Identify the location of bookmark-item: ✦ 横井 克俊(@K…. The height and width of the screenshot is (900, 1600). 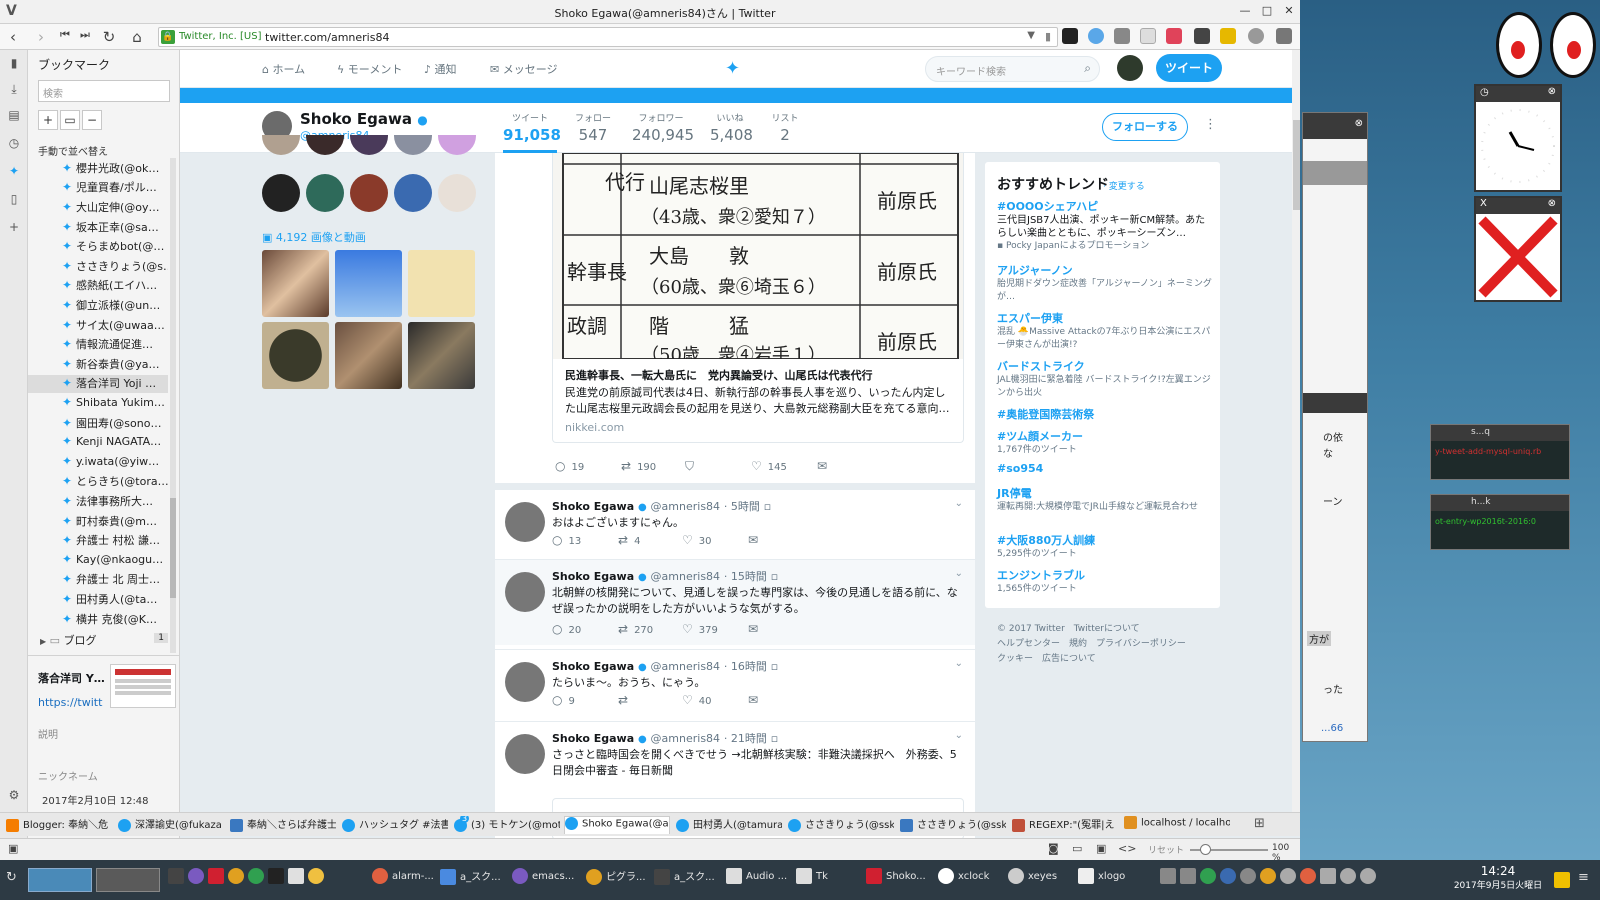
(115, 620).